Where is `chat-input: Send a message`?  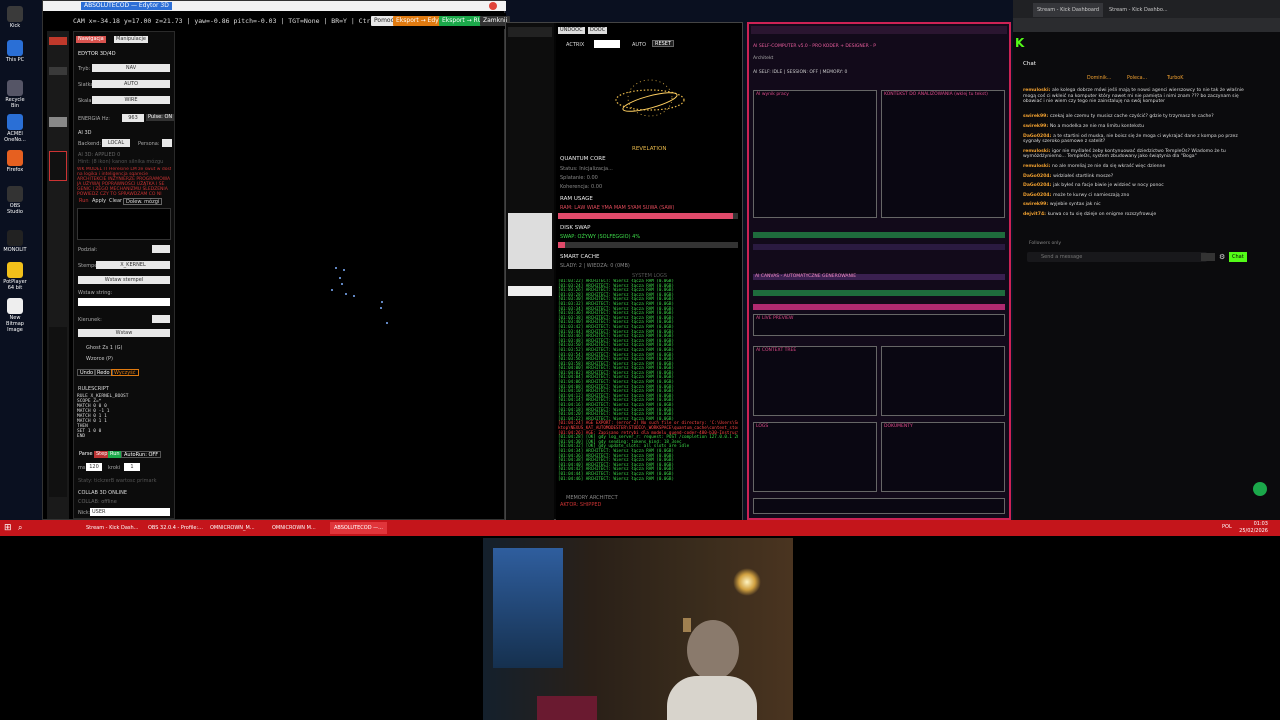
chat-input: Send a message is located at coordinates (1117, 257).